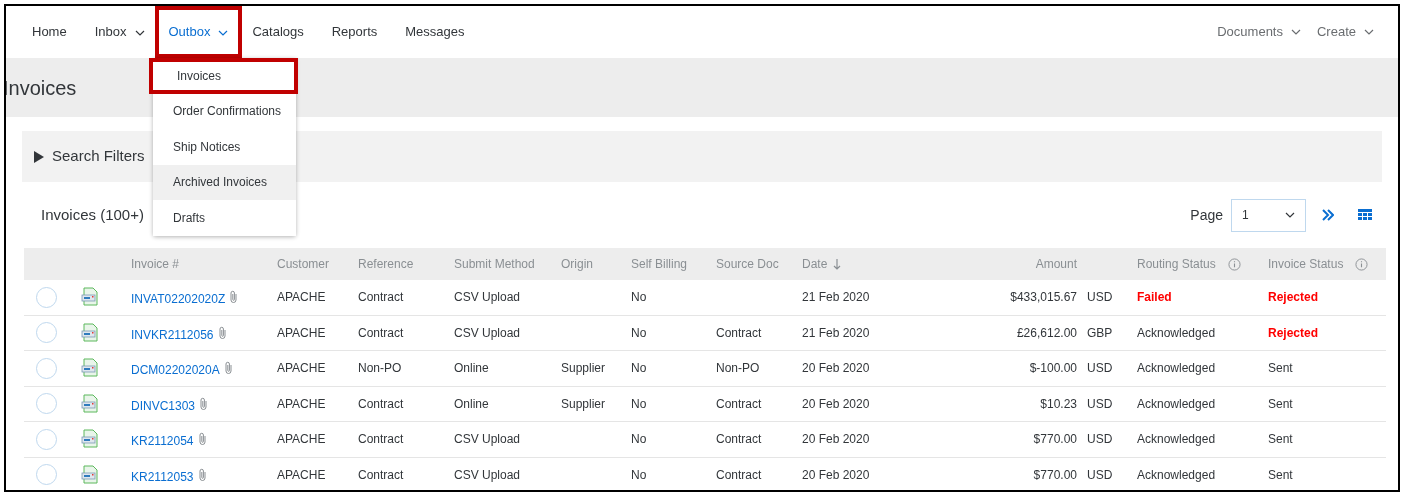  Describe the element at coordinates (198, 32) in the screenshot. I see `nav-tab: Outbox` at that location.